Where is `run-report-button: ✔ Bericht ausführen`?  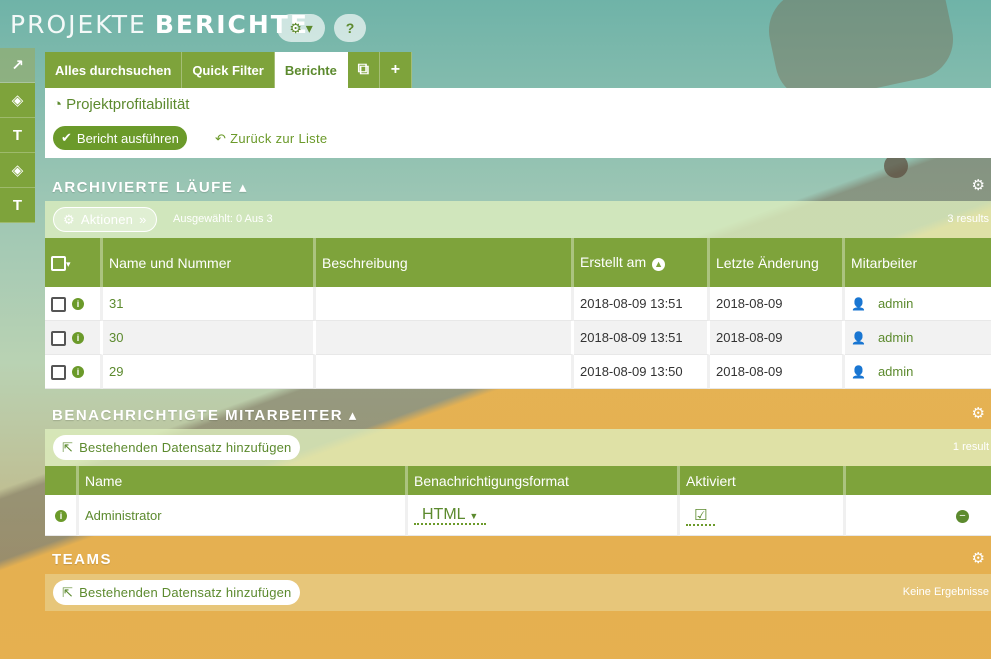 run-report-button: ✔ Bericht ausführen is located at coordinates (120, 138).